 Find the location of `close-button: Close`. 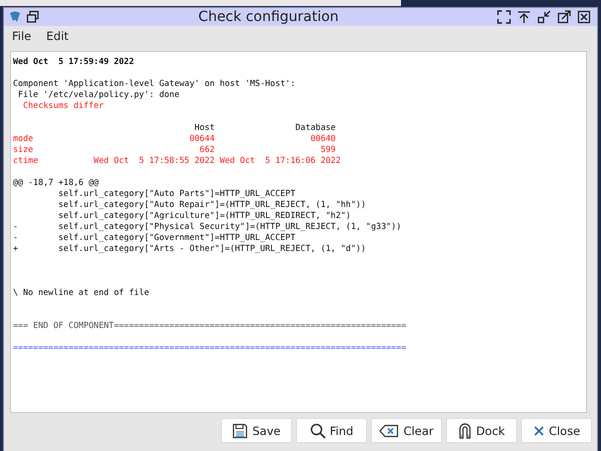

close-button: Close is located at coordinates (556, 430).